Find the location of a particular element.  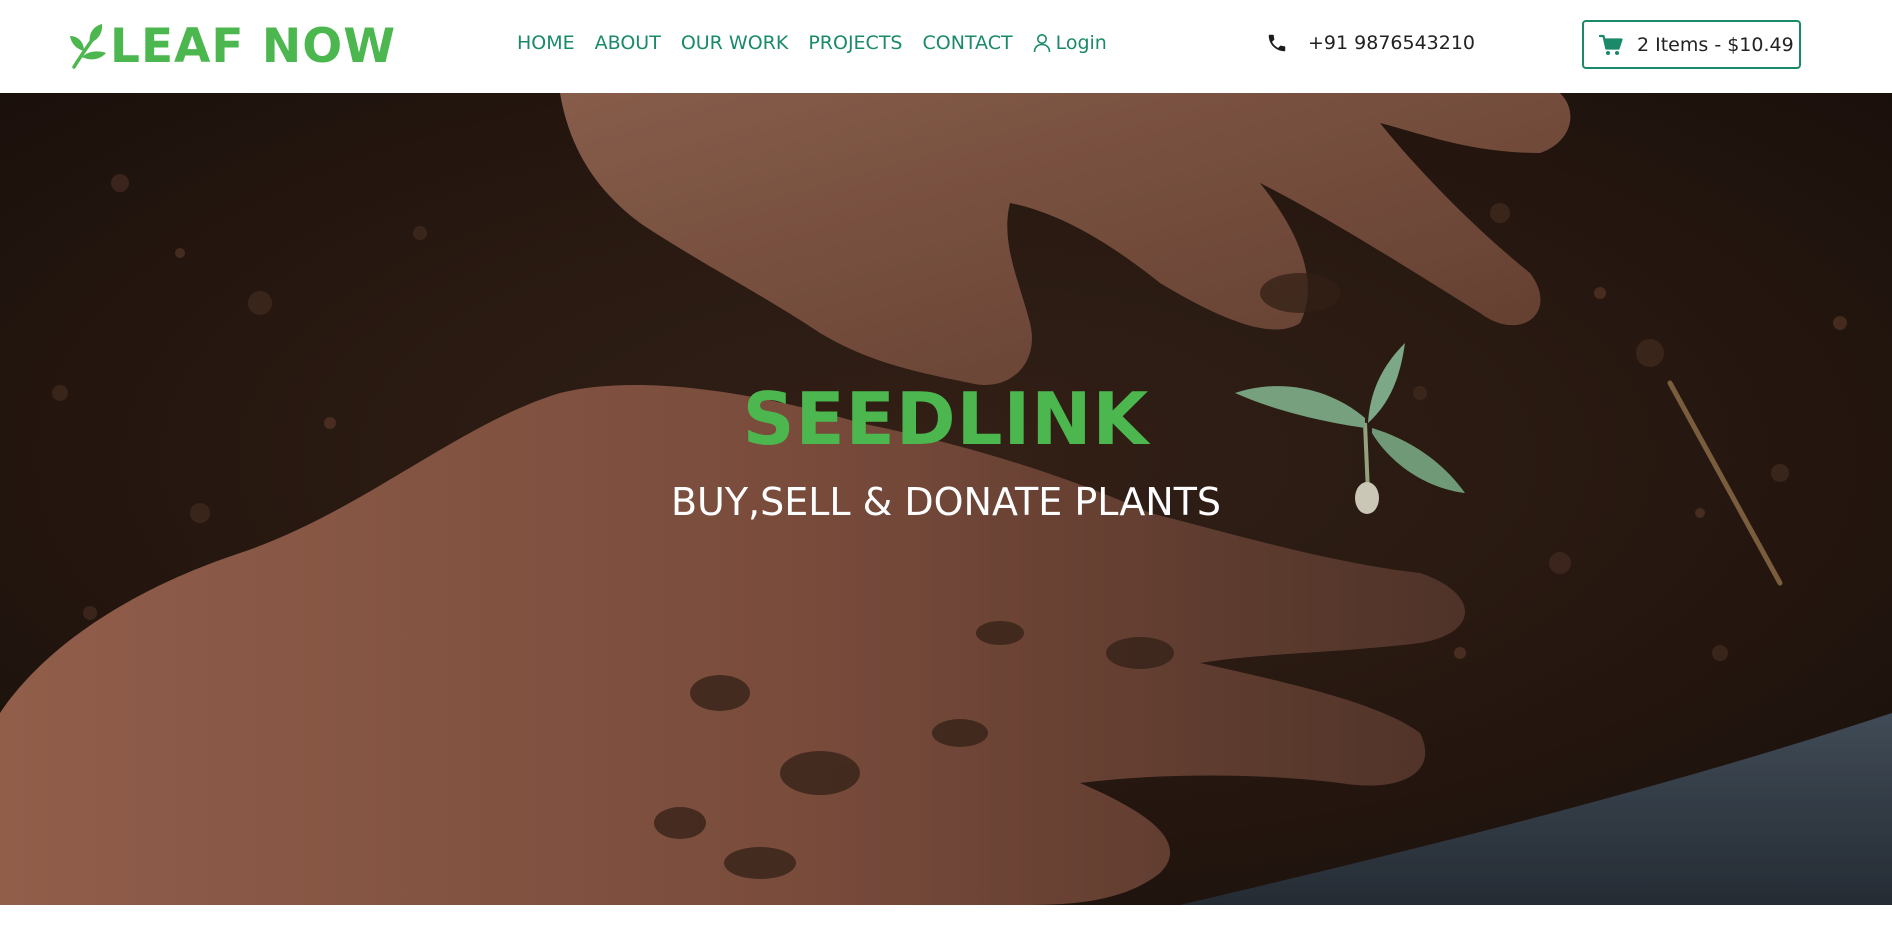

page-body-start is located at coordinates (946, 925).